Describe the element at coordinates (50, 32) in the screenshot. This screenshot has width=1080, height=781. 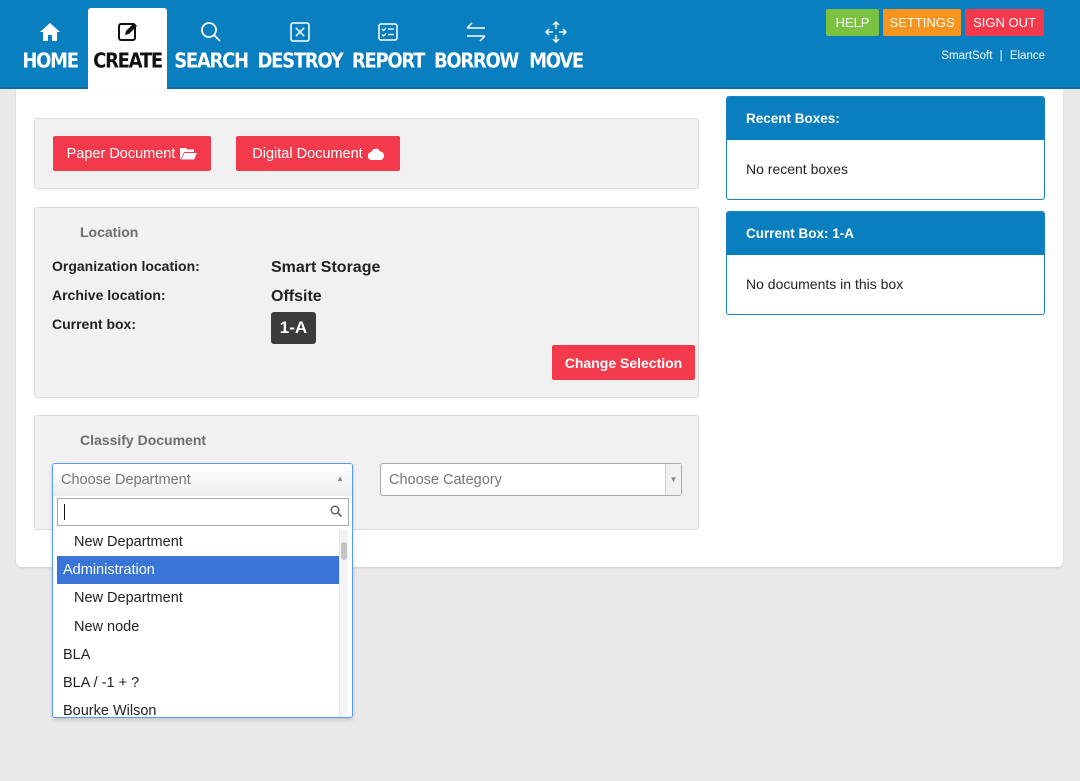
I see `home-icon` at that location.